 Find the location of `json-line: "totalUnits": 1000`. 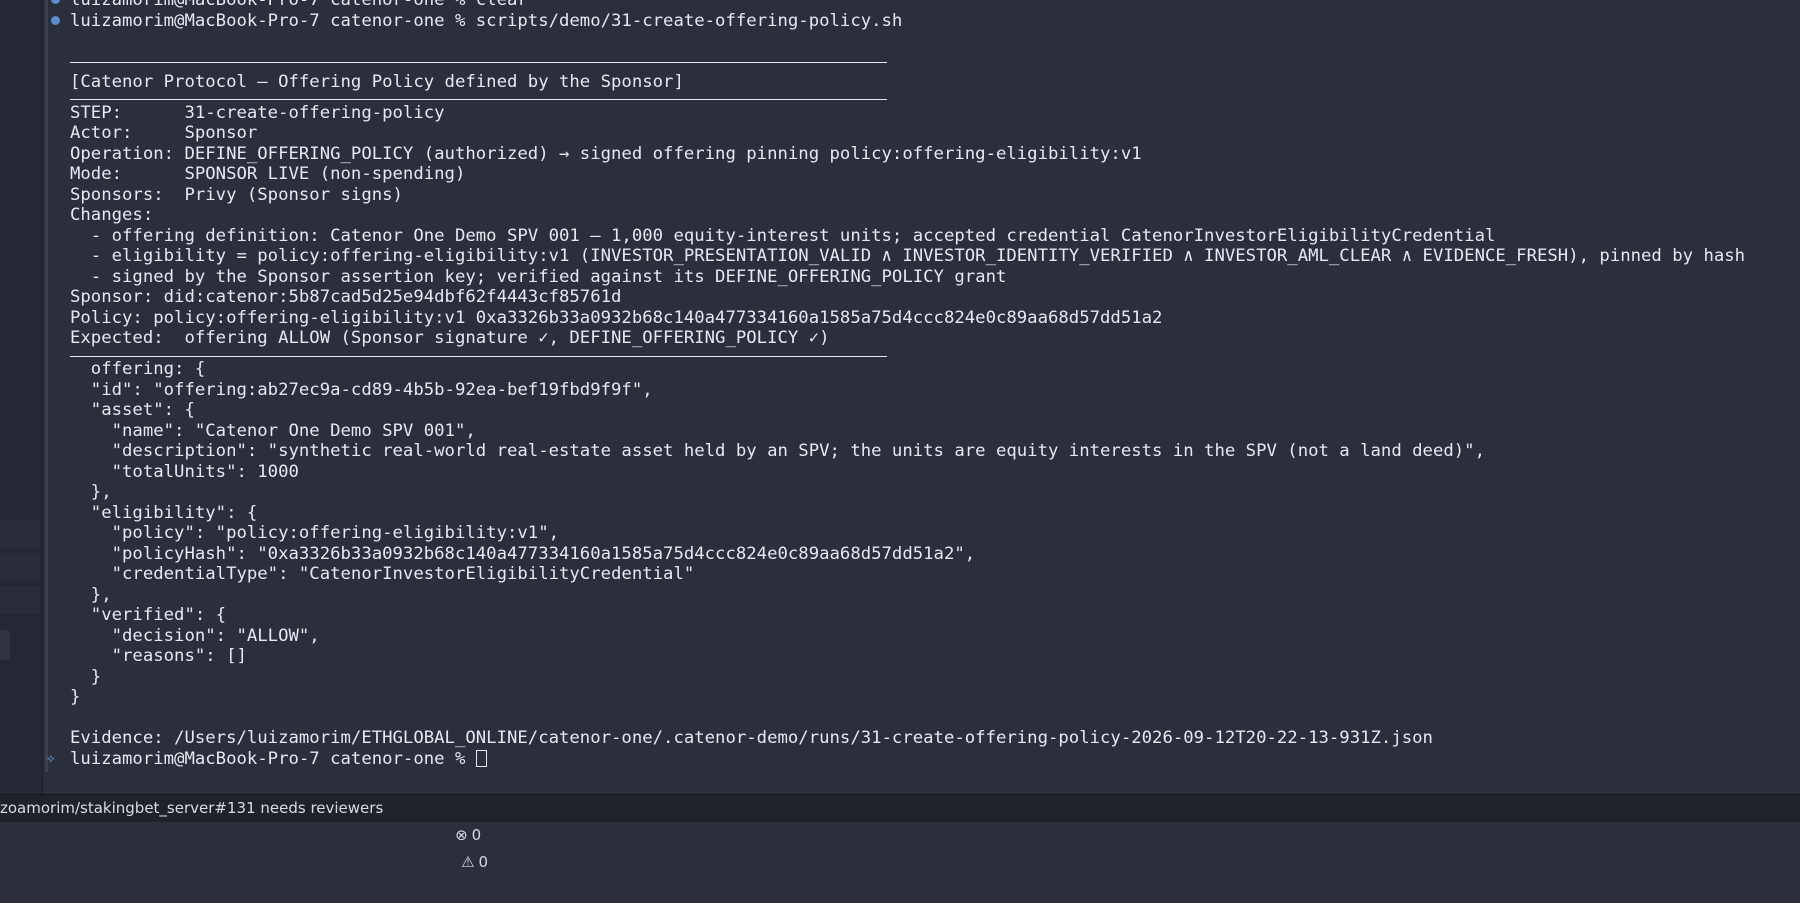

json-line: "totalUnits": 1000 is located at coordinates (184, 472).